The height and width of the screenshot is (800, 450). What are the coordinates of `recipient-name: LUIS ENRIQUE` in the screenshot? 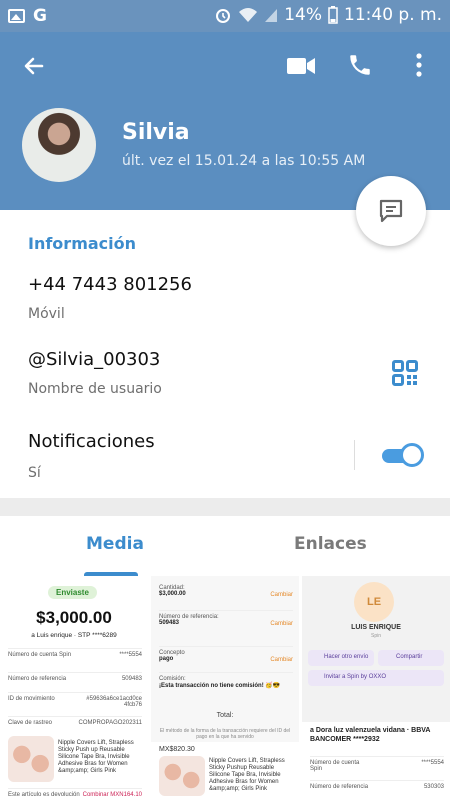 It's located at (376, 627).